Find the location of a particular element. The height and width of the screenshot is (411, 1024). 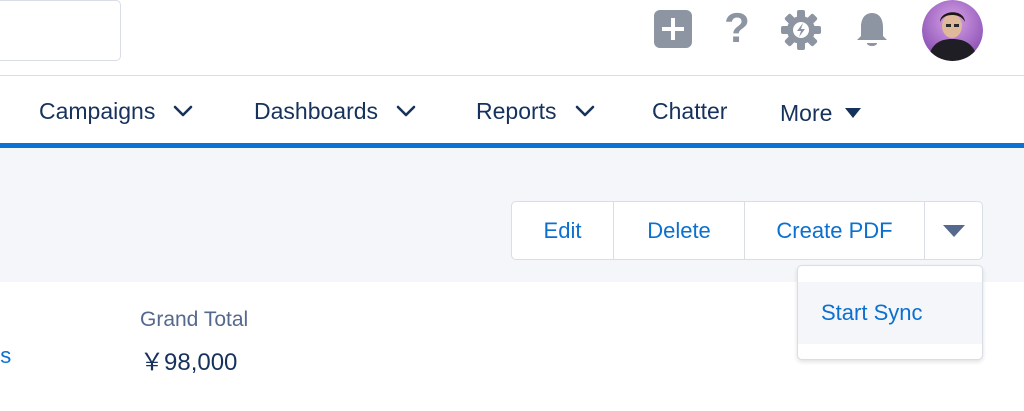

related-link: ns is located at coordinates (5, 356).